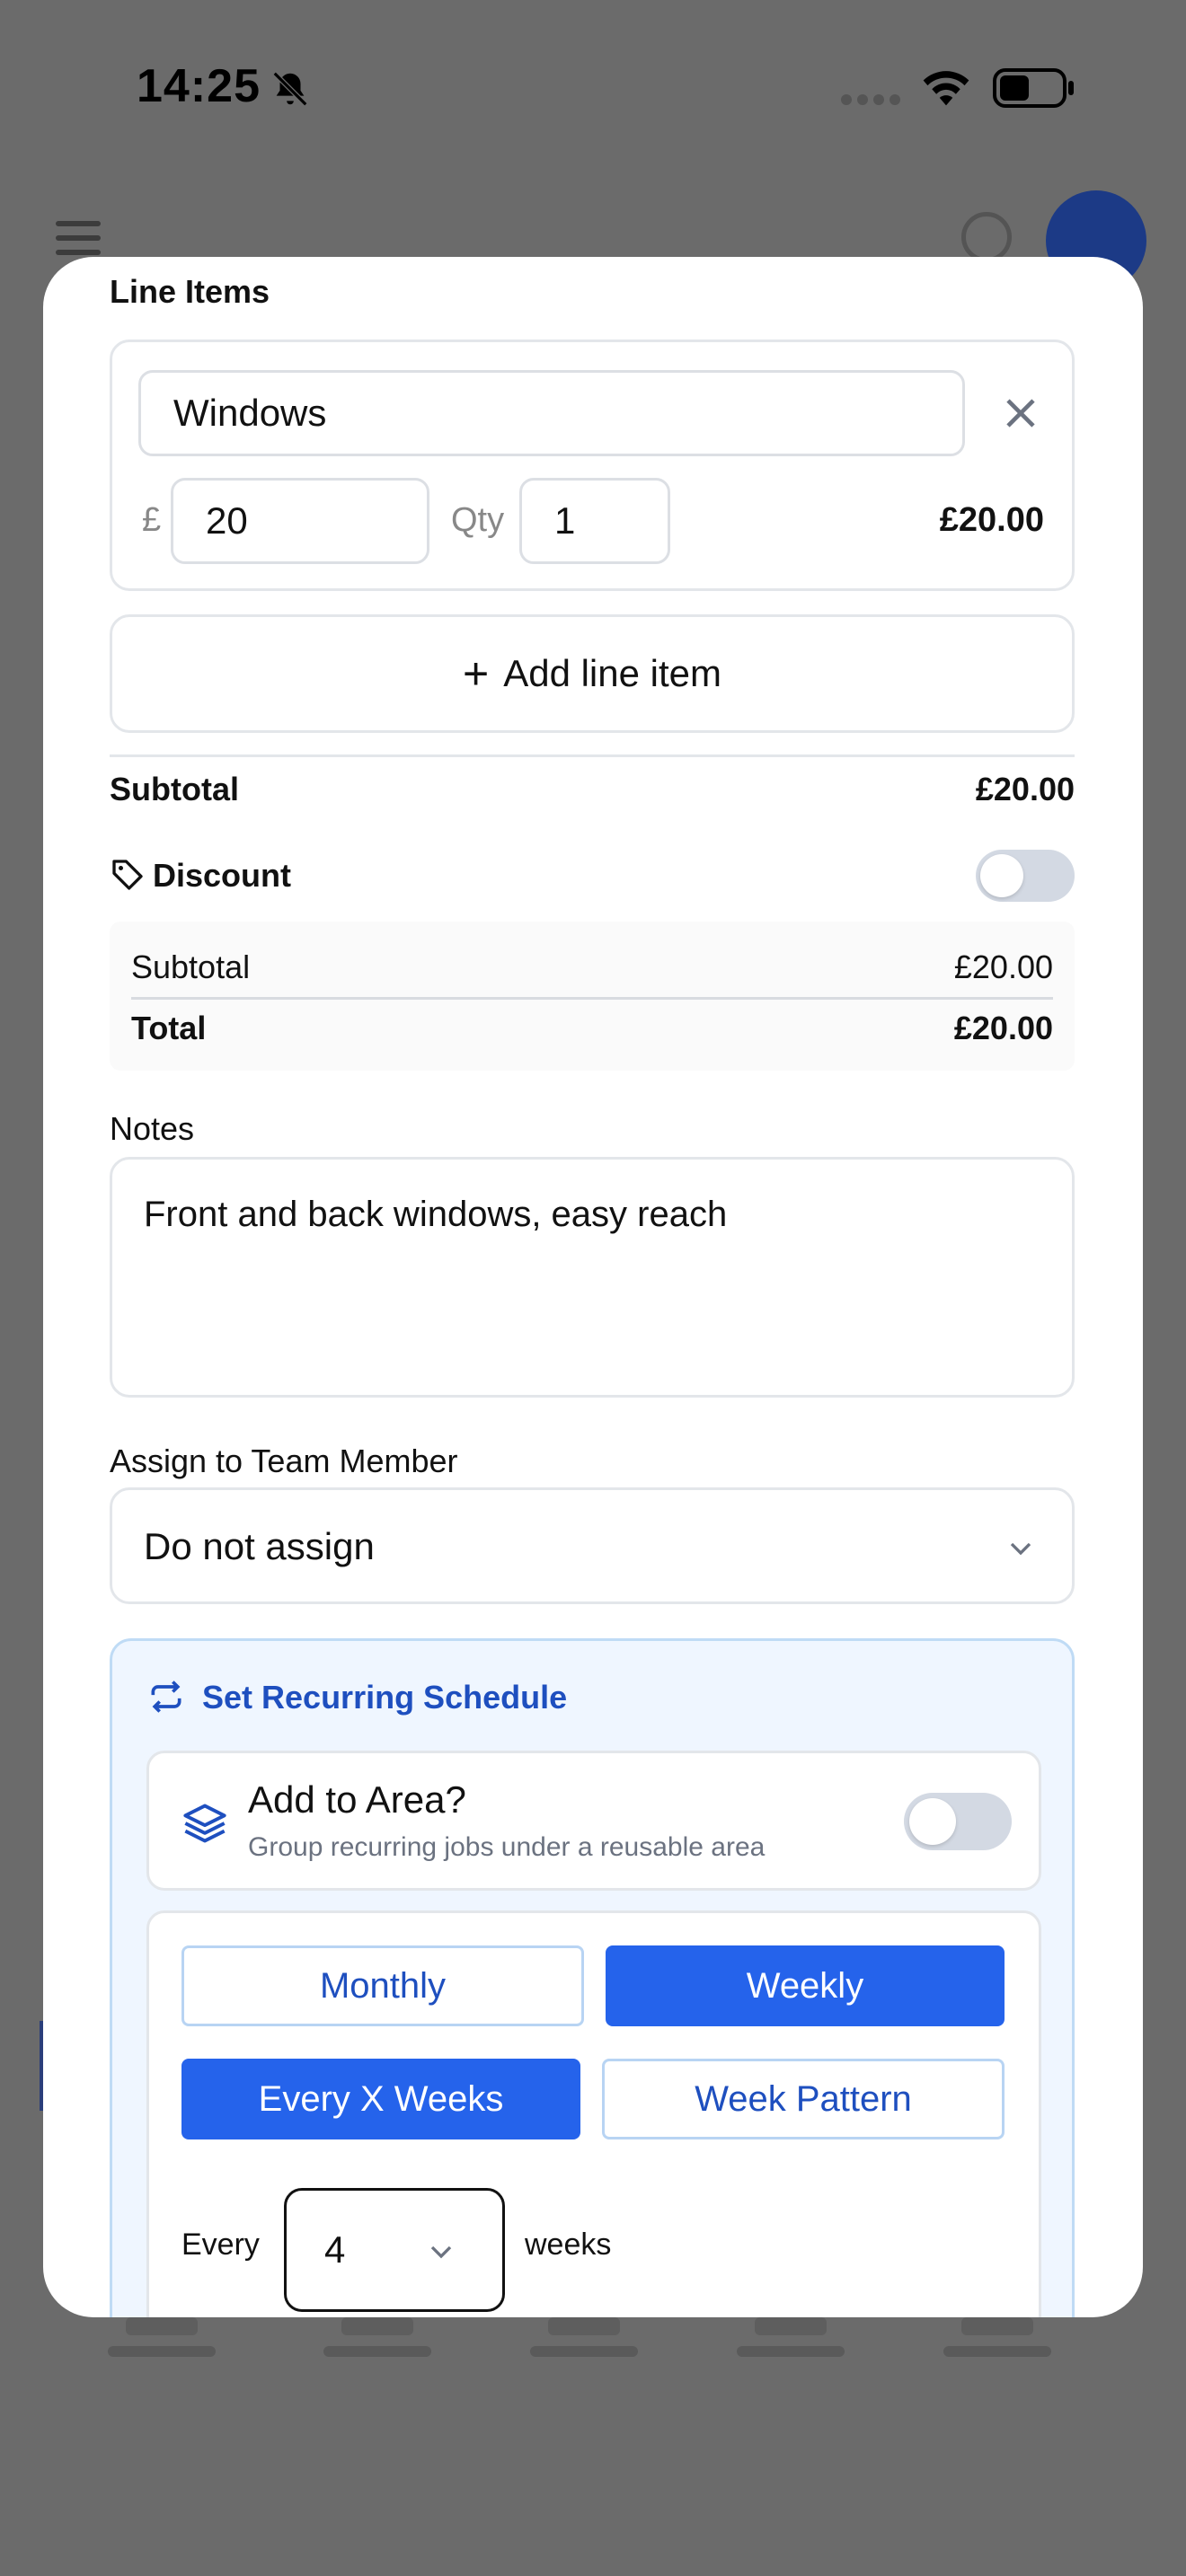 This screenshot has width=1186, height=2576. What do you see at coordinates (1025, 876) in the screenshot?
I see `discount-toggle` at bounding box center [1025, 876].